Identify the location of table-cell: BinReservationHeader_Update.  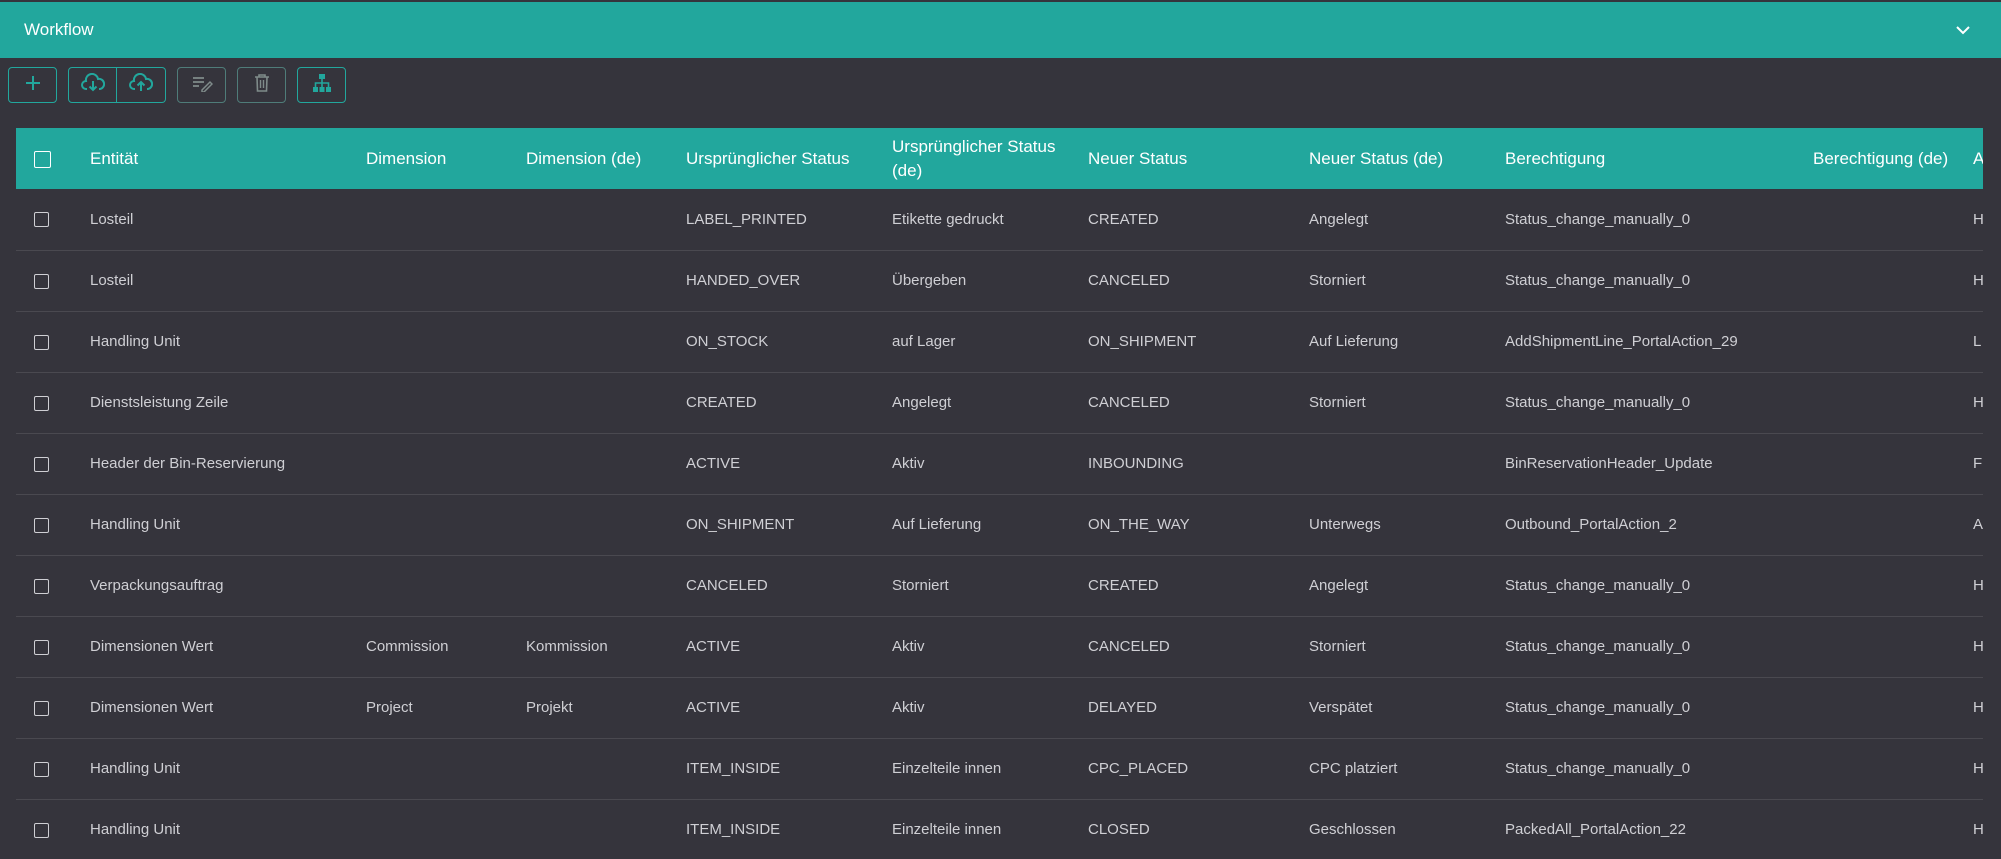
(1609, 463).